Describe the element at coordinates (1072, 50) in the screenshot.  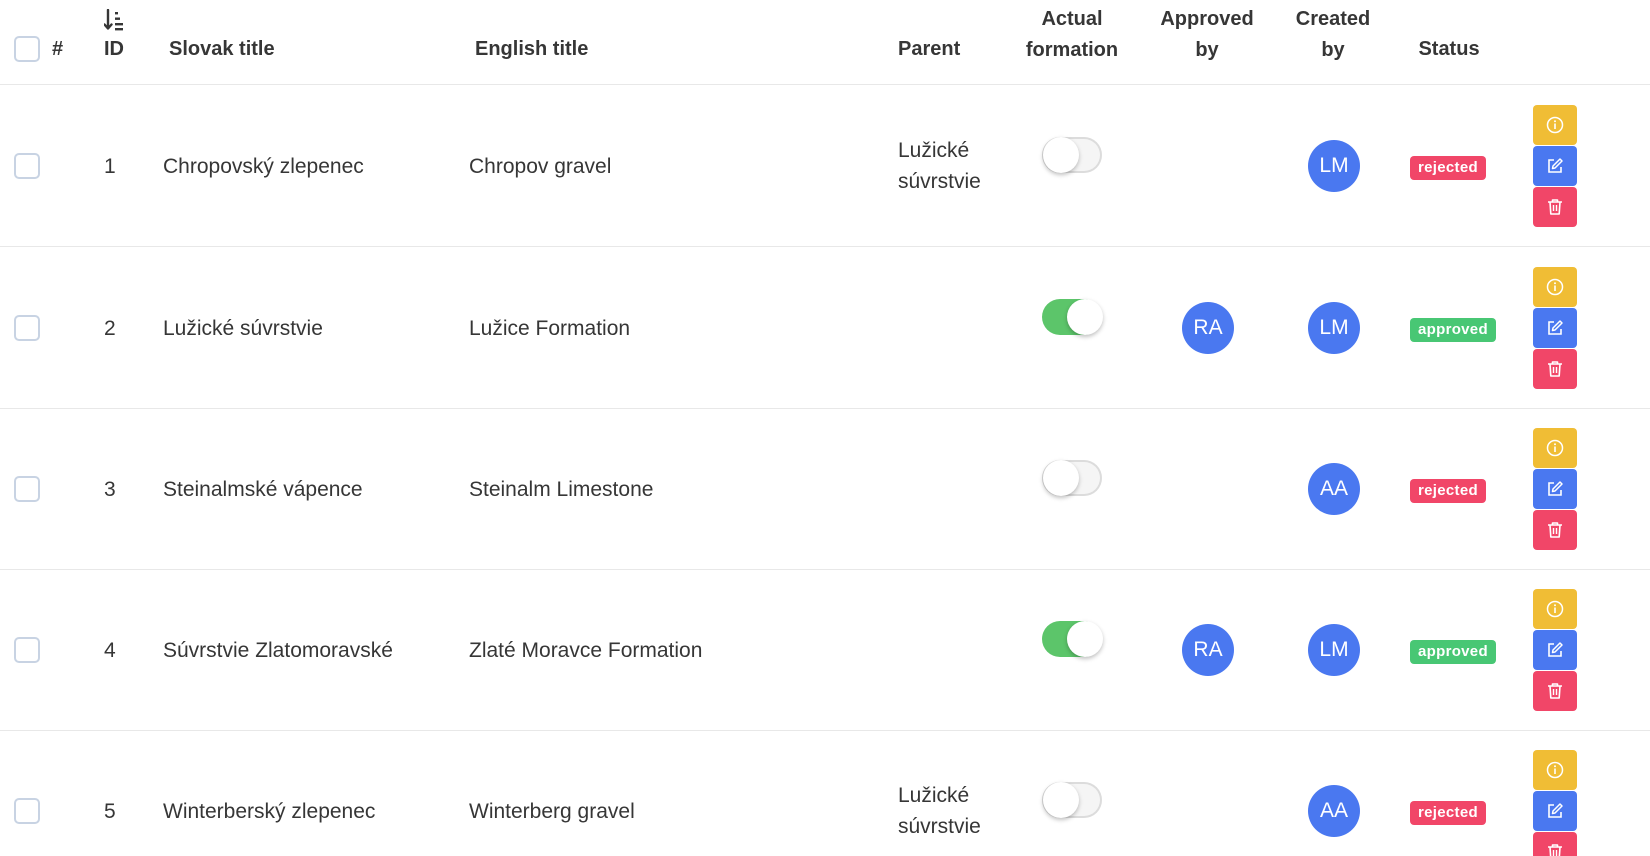
I see `column-header-actual-formation-line2: formation` at that location.